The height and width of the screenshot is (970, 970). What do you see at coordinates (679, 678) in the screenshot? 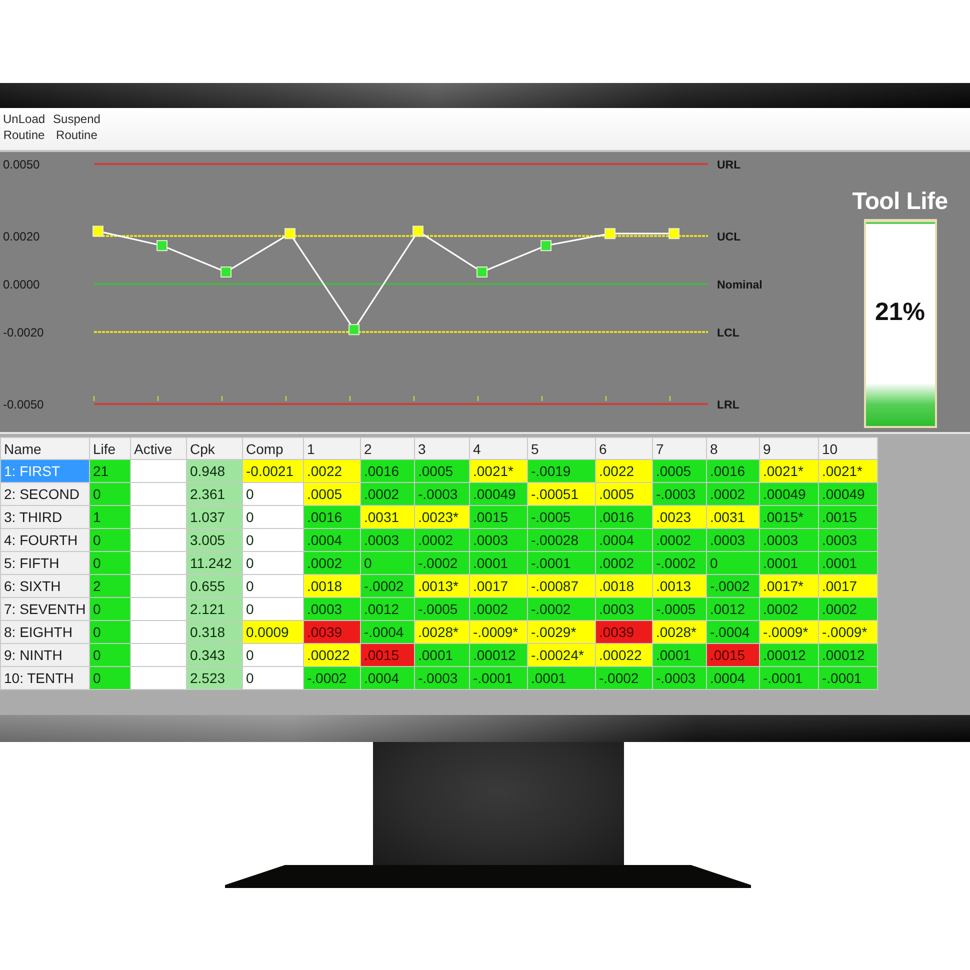
I see `table-cell: -.0003` at bounding box center [679, 678].